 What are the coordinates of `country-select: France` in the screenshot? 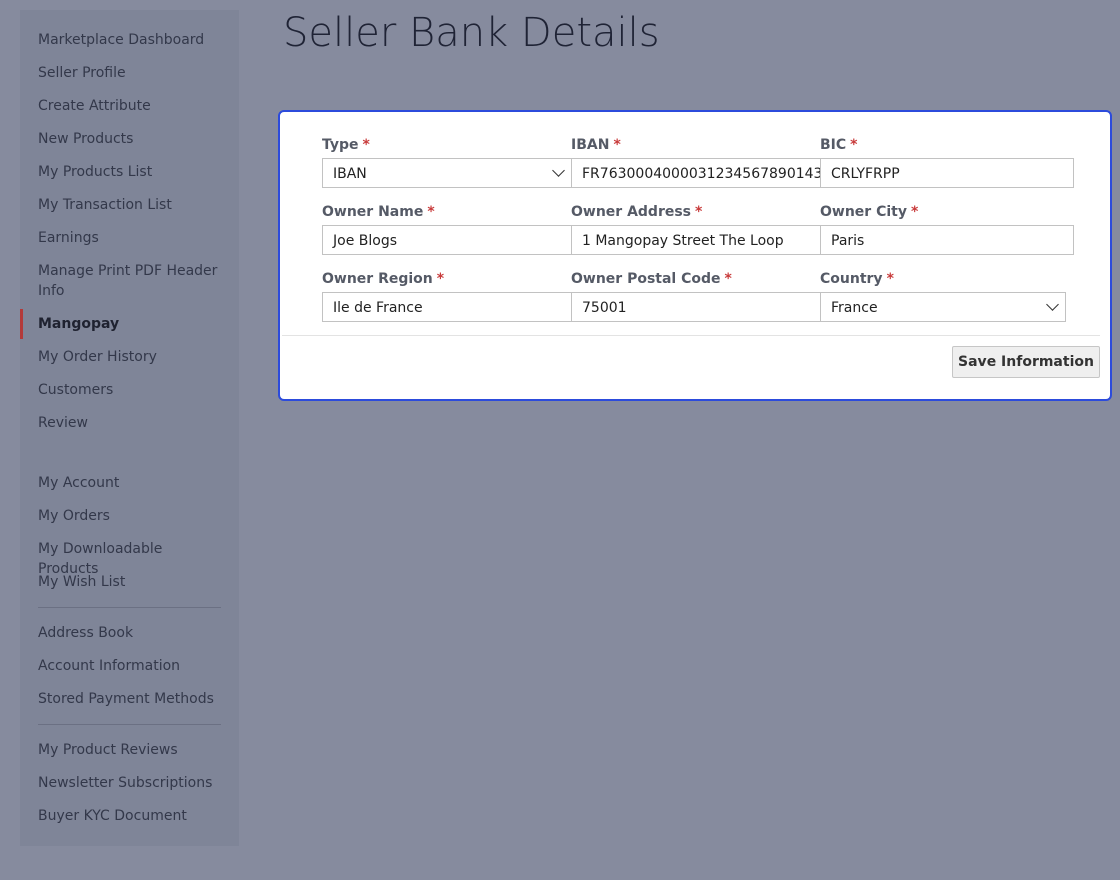 It's located at (943, 307).